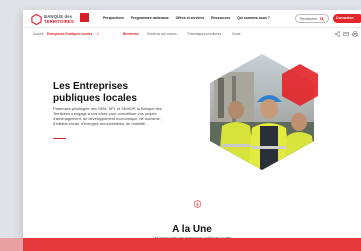 Image resolution: width=361 pixels, height=251 pixels. What do you see at coordinates (98, 34) in the screenshot?
I see `chevron-down-icon: ▾` at bounding box center [98, 34].